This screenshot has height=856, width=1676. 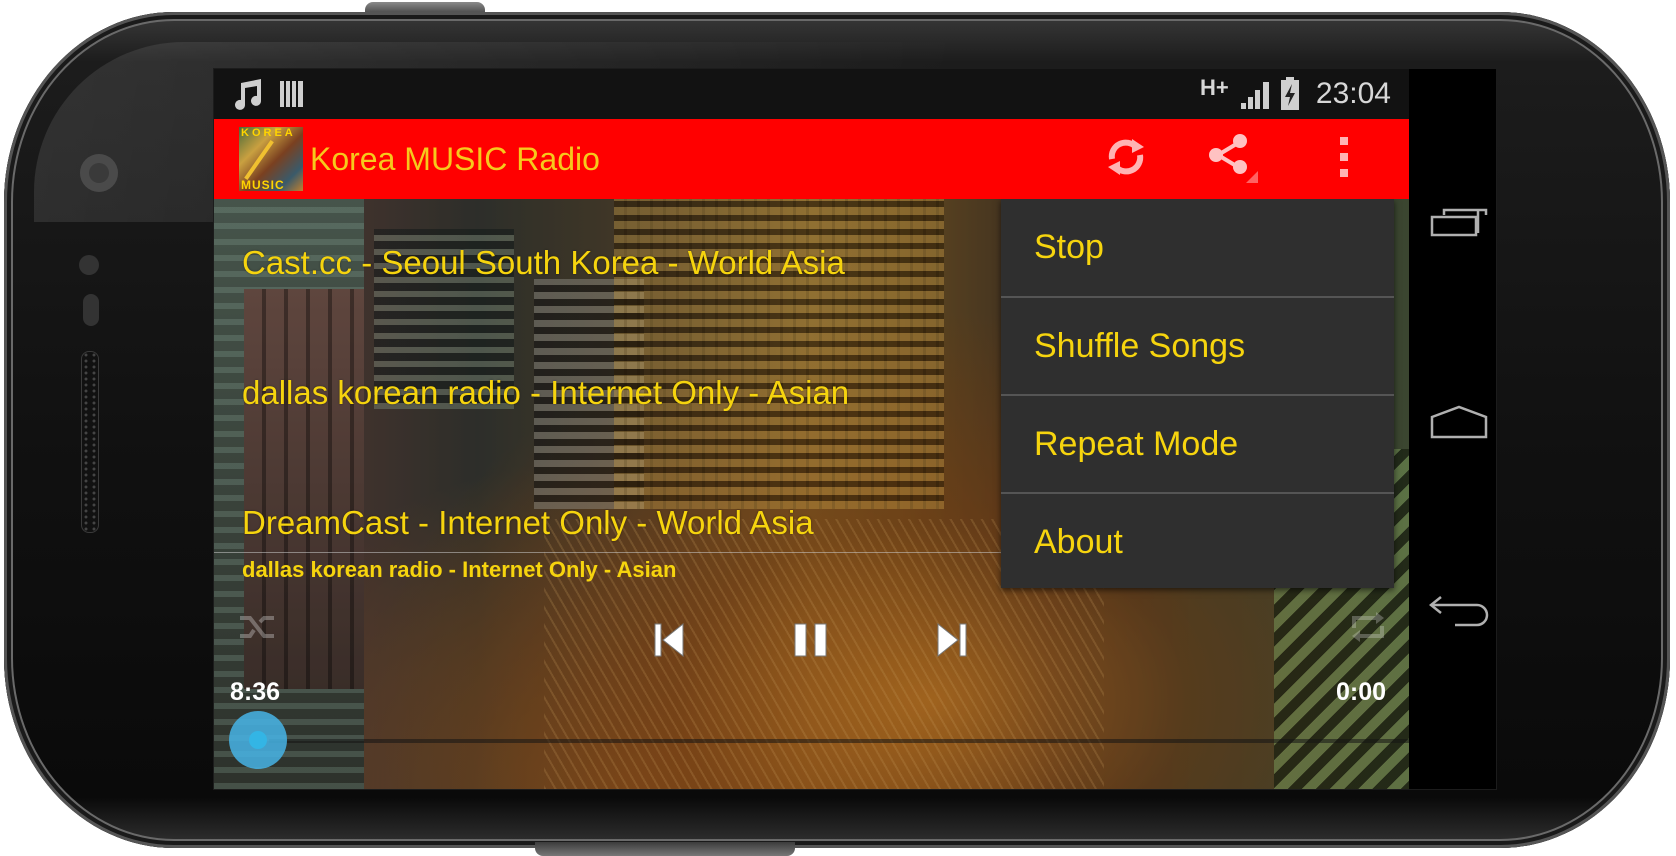 I want to click on menu-item-repeat-mode: Repeat Mode, so click(x=1197, y=444).